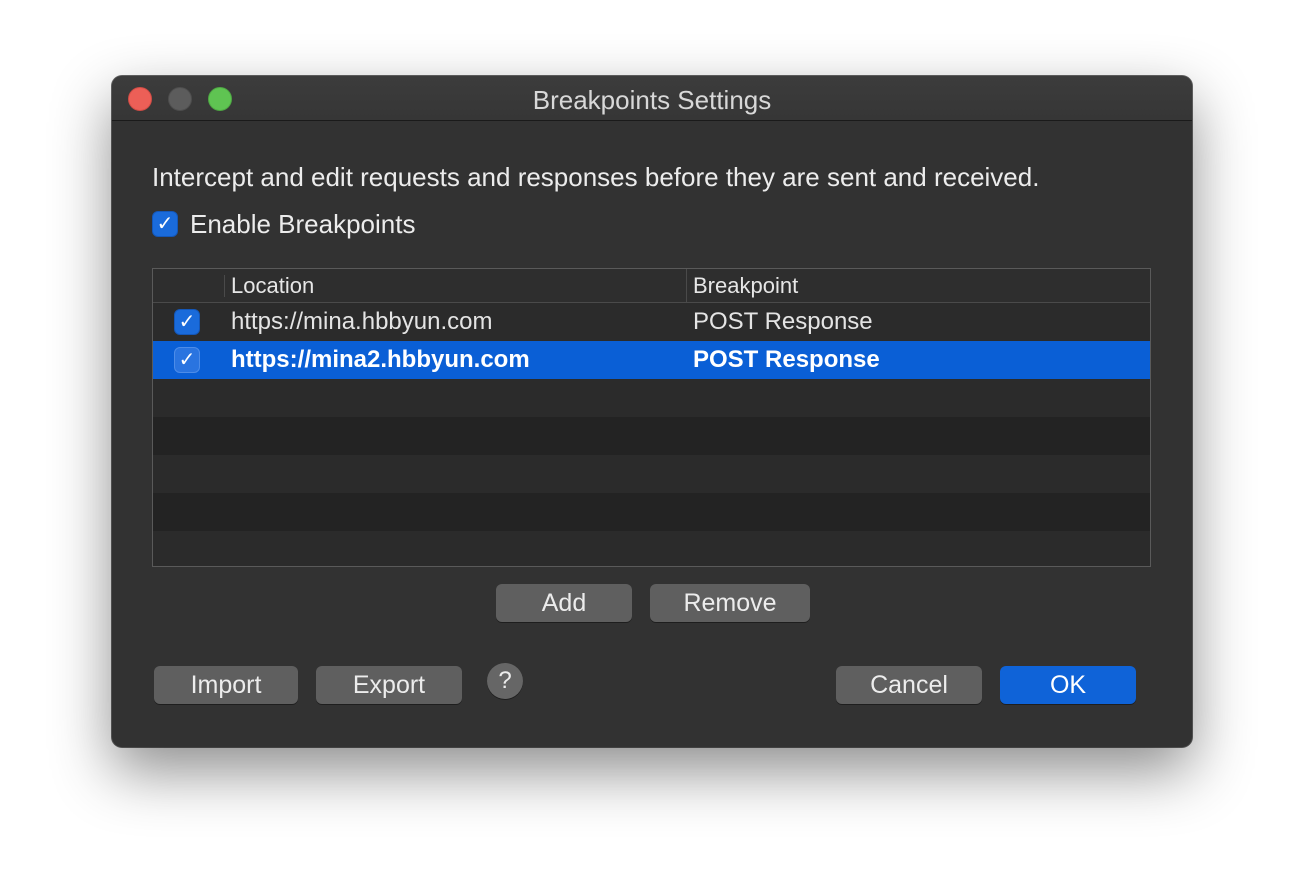 This screenshot has width=1304, height=896. Describe the element at coordinates (189, 286) in the screenshot. I see `column-header-enabled` at that location.